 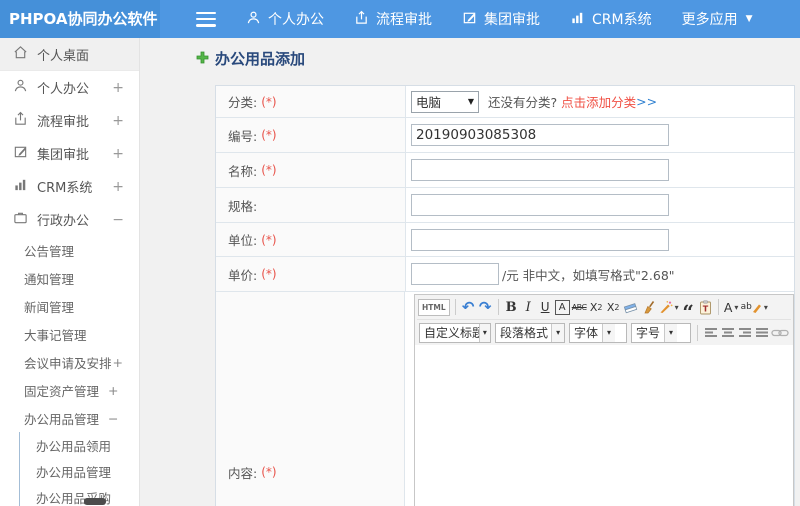 I want to click on category-select: 电脑 ▼, so click(x=445, y=101).